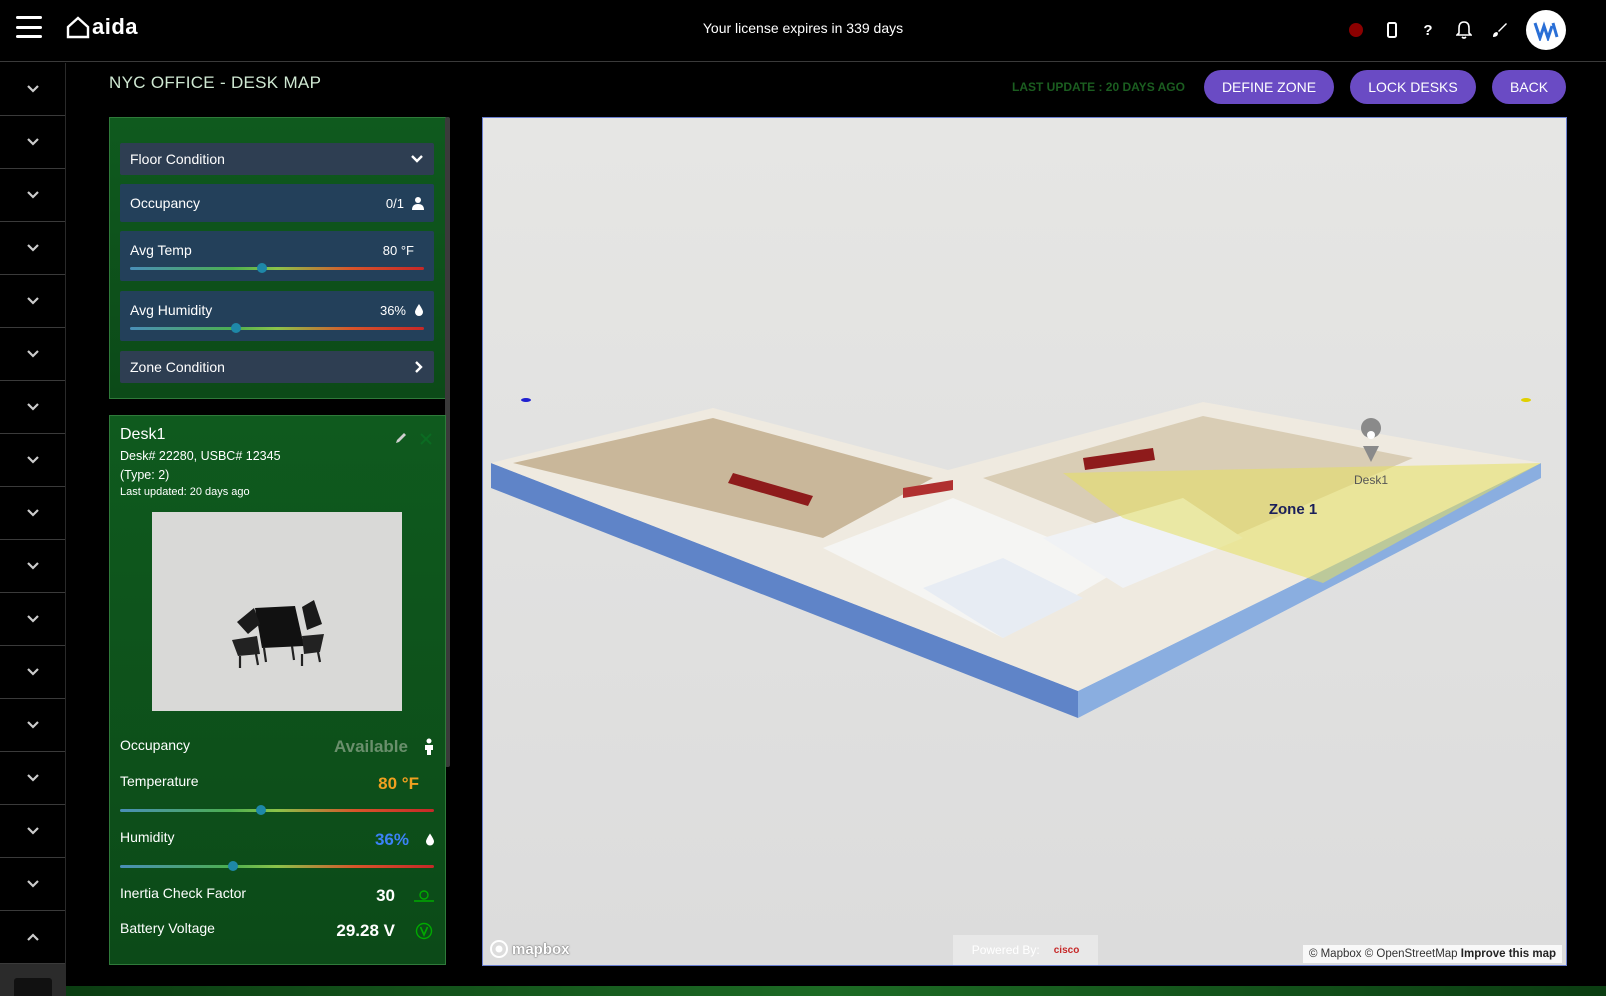  What do you see at coordinates (215, 82) in the screenshot?
I see `page-title: NYC OFFICE - DESK MAP` at bounding box center [215, 82].